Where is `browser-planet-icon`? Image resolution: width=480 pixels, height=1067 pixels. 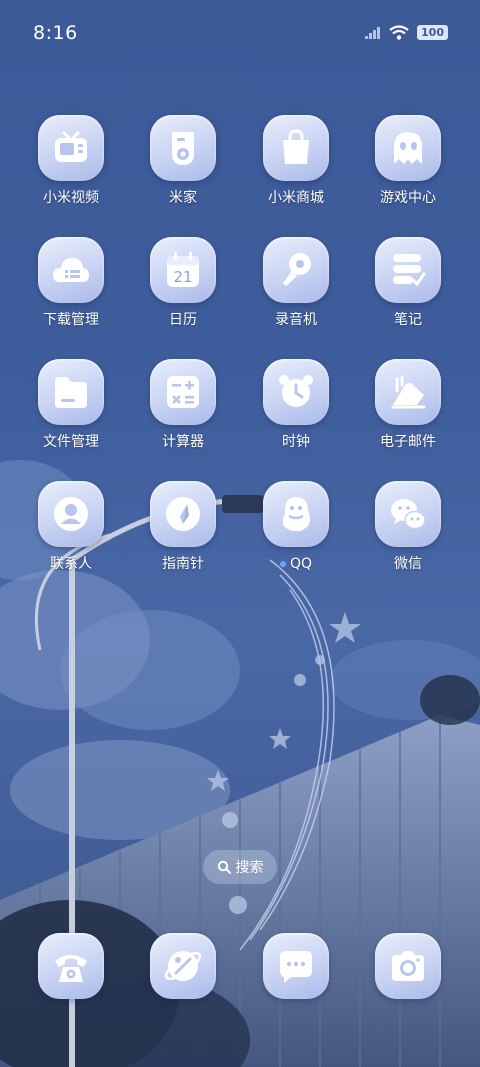 browser-planet-icon is located at coordinates (183, 966).